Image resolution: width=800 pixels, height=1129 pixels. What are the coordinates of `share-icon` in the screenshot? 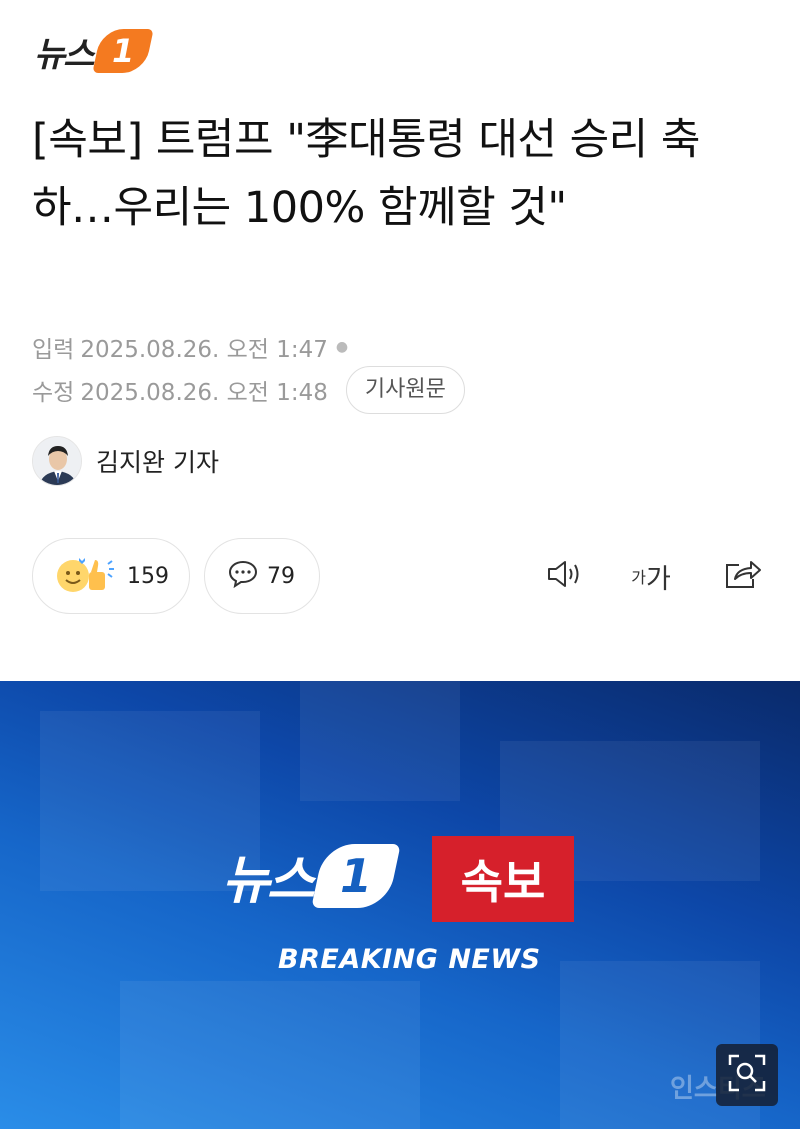 It's located at (743, 576).